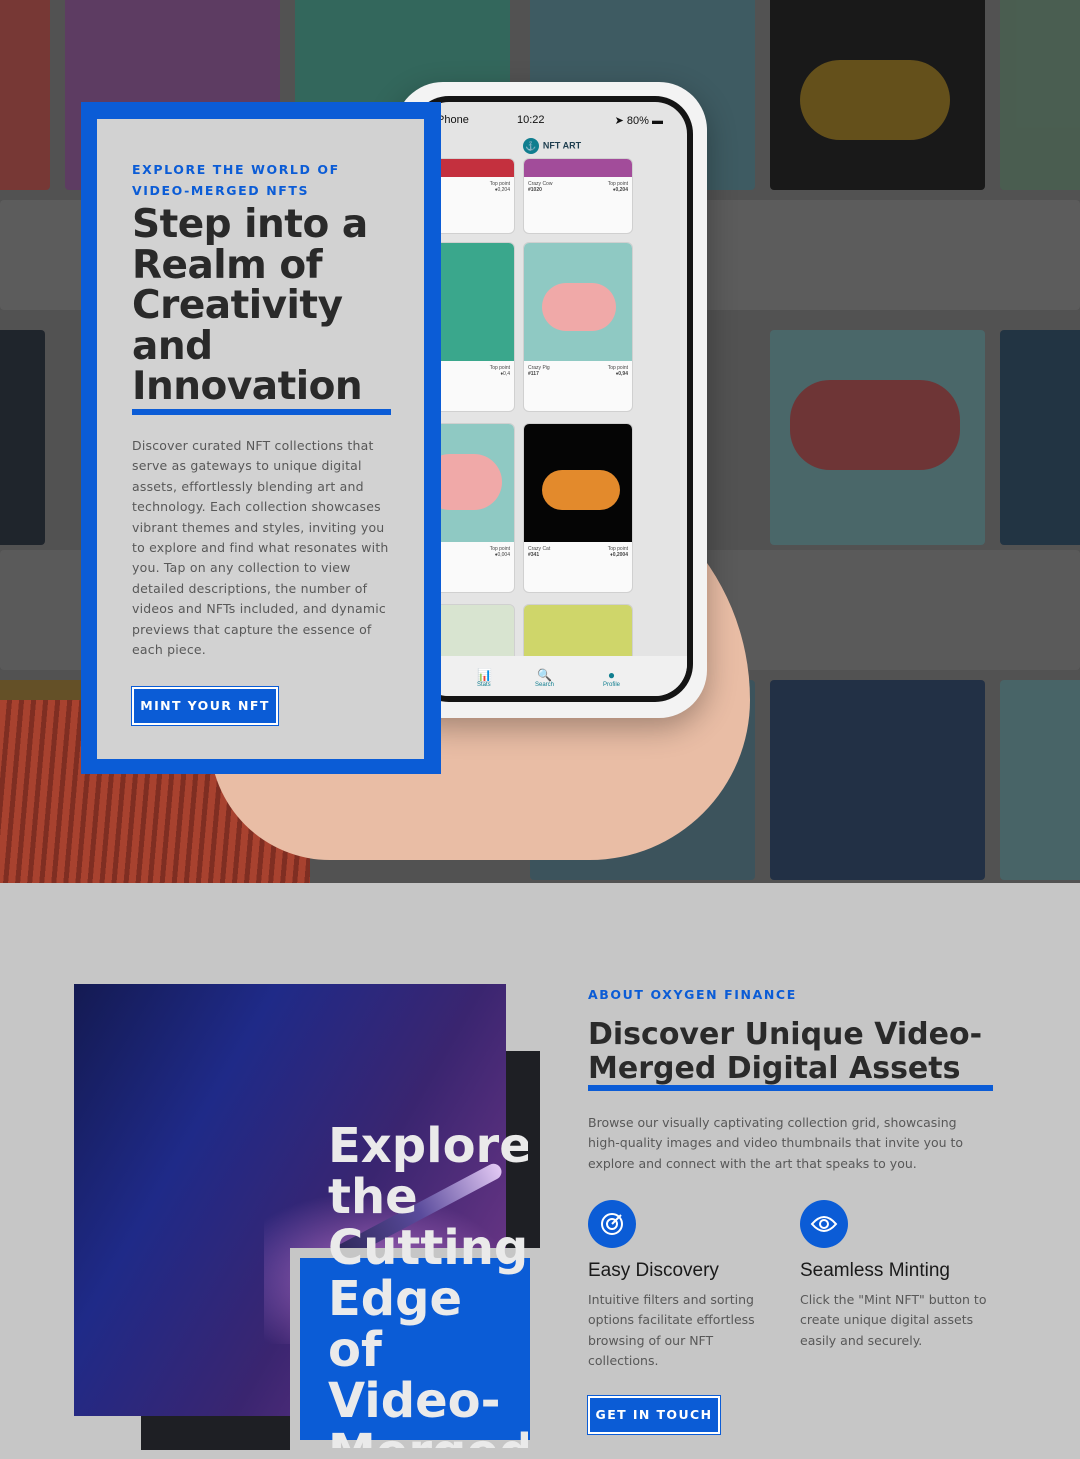  What do you see at coordinates (484, 675) in the screenshot?
I see `stats-icon: 📊` at bounding box center [484, 675].